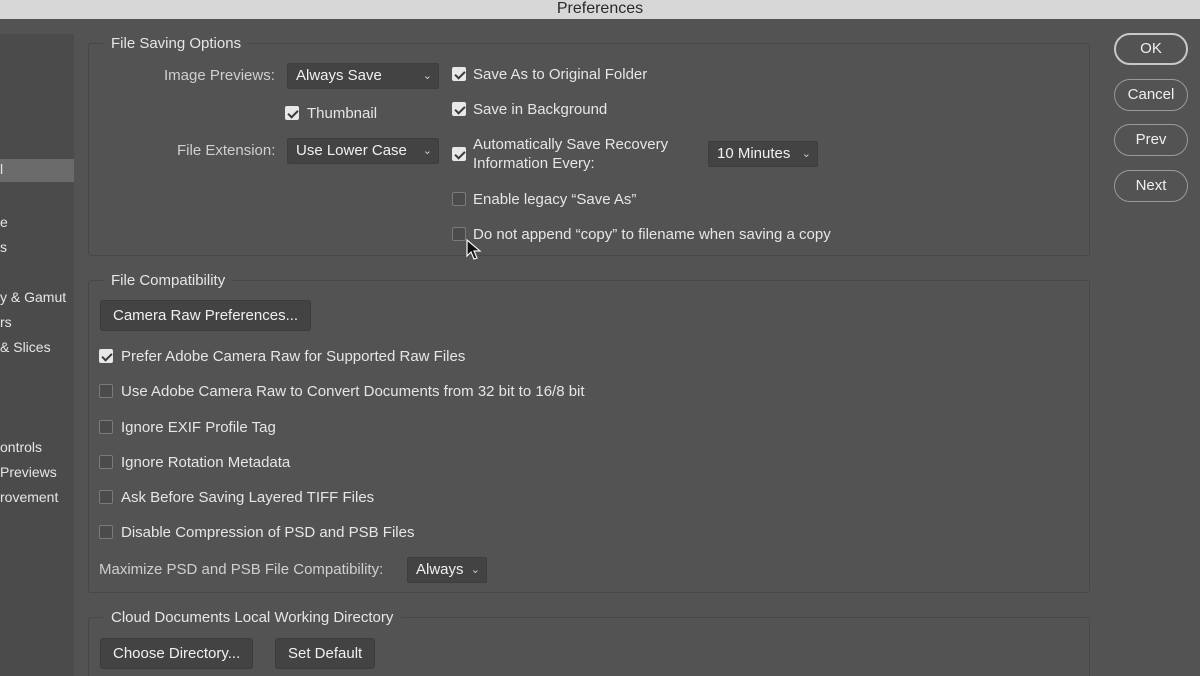 The image size is (1200, 676). What do you see at coordinates (339, 75) in the screenshot?
I see `image-previews-value: Always Save` at bounding box center [339, 75].